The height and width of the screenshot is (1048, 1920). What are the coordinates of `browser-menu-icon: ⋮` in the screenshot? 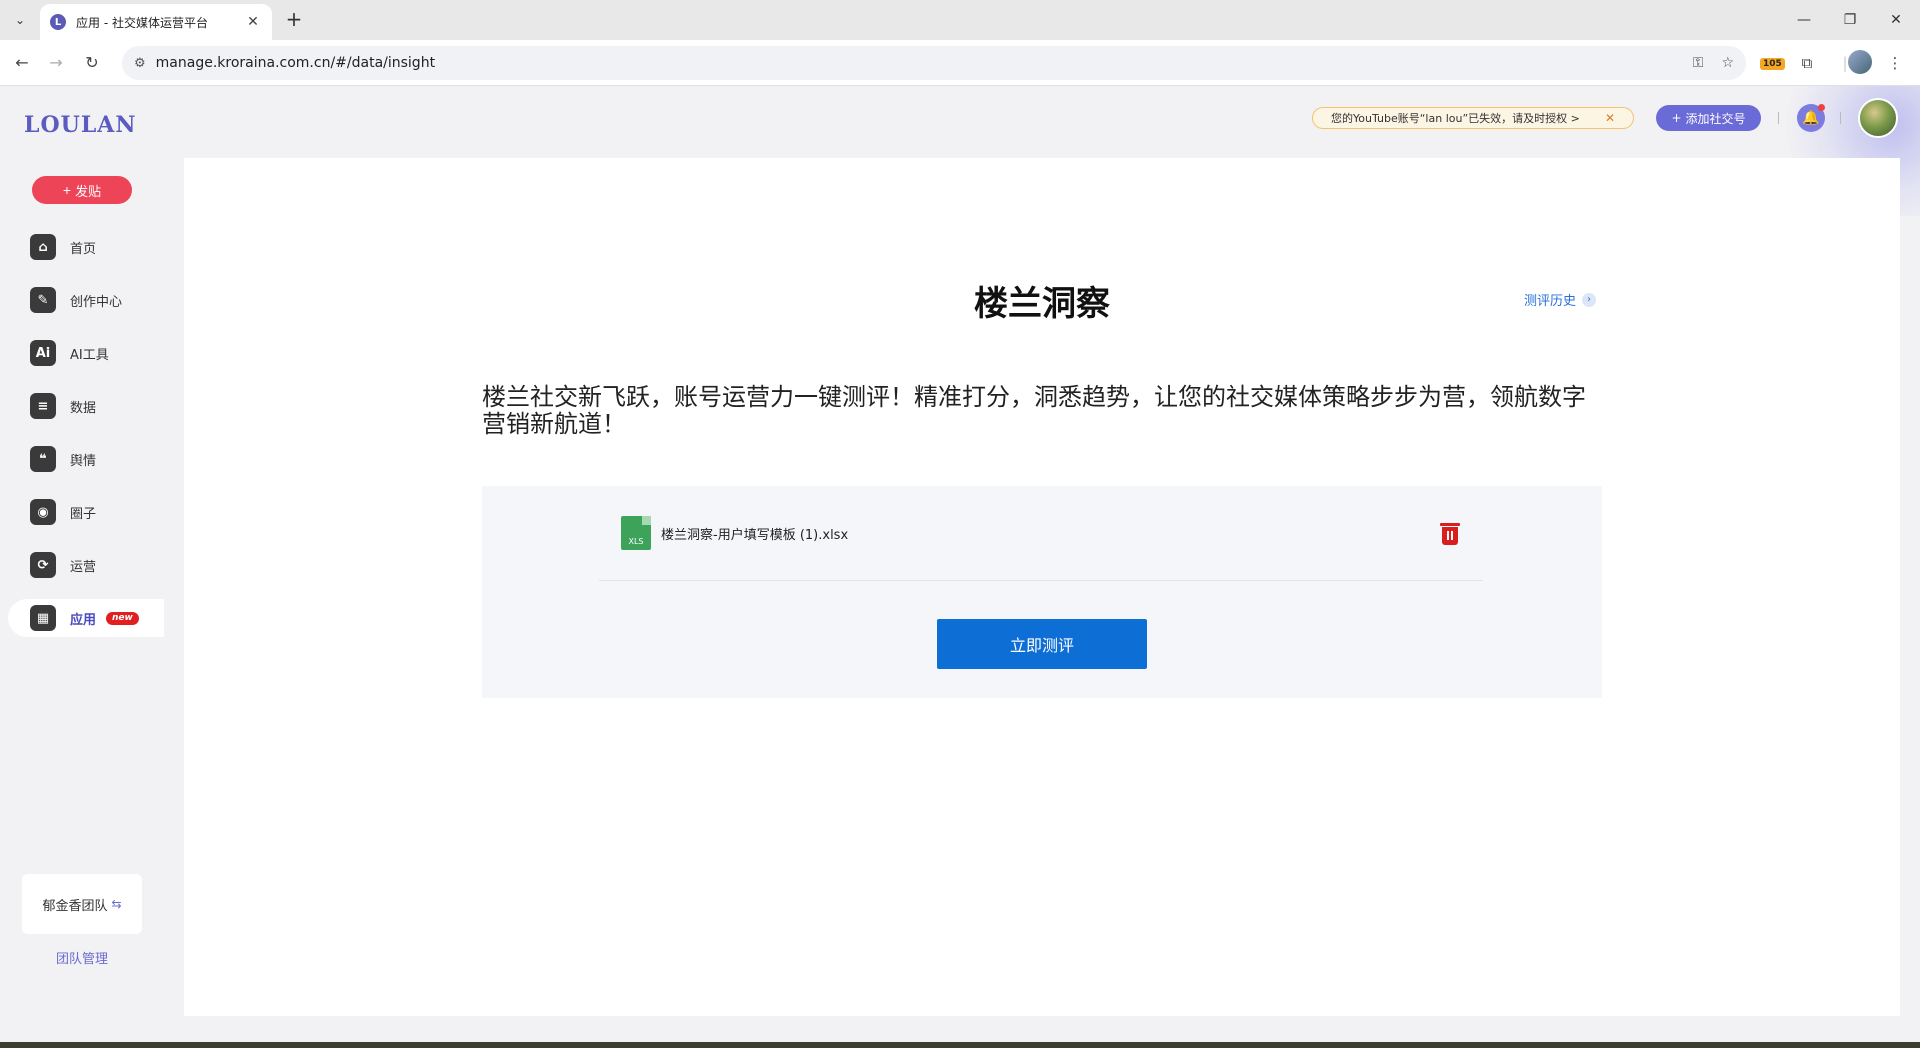 It's located at (1895, 63).